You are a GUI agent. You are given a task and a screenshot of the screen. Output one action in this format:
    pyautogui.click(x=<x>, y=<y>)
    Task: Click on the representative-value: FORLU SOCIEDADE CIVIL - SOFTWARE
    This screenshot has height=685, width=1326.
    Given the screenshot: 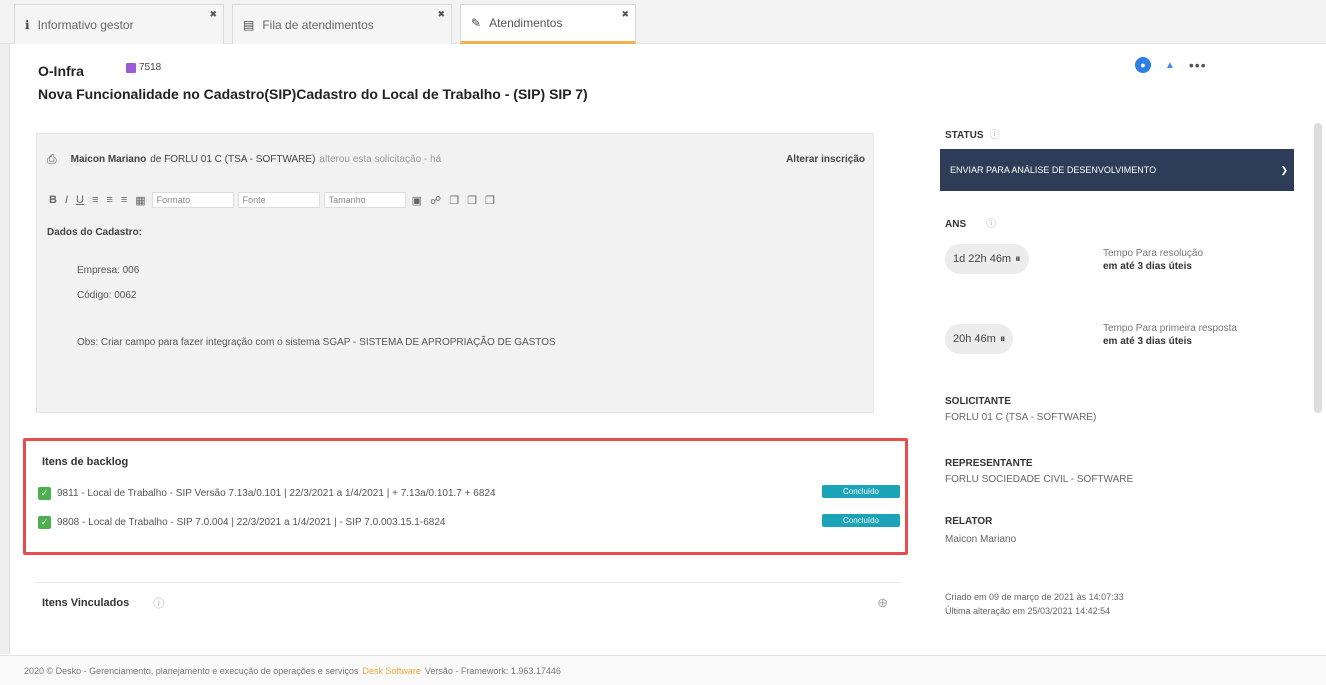 What is the action you would take?
    pyautogui.click(x=1039, y=479)
    